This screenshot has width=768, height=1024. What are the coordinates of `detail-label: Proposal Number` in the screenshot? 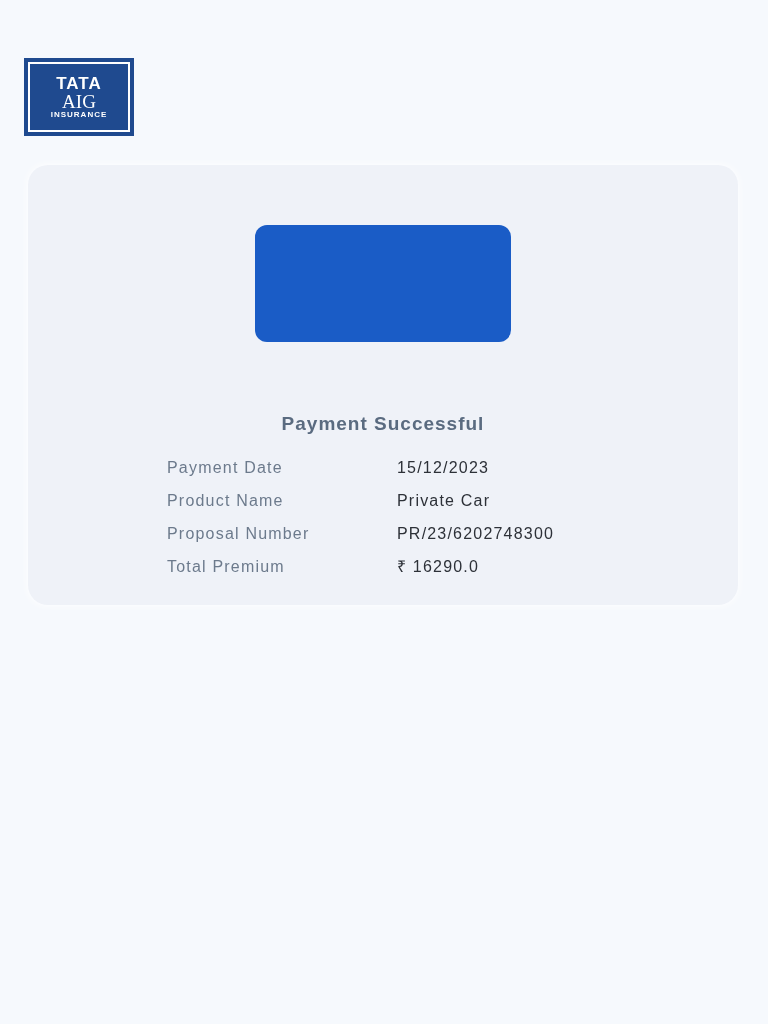 It's located at (239, 534).